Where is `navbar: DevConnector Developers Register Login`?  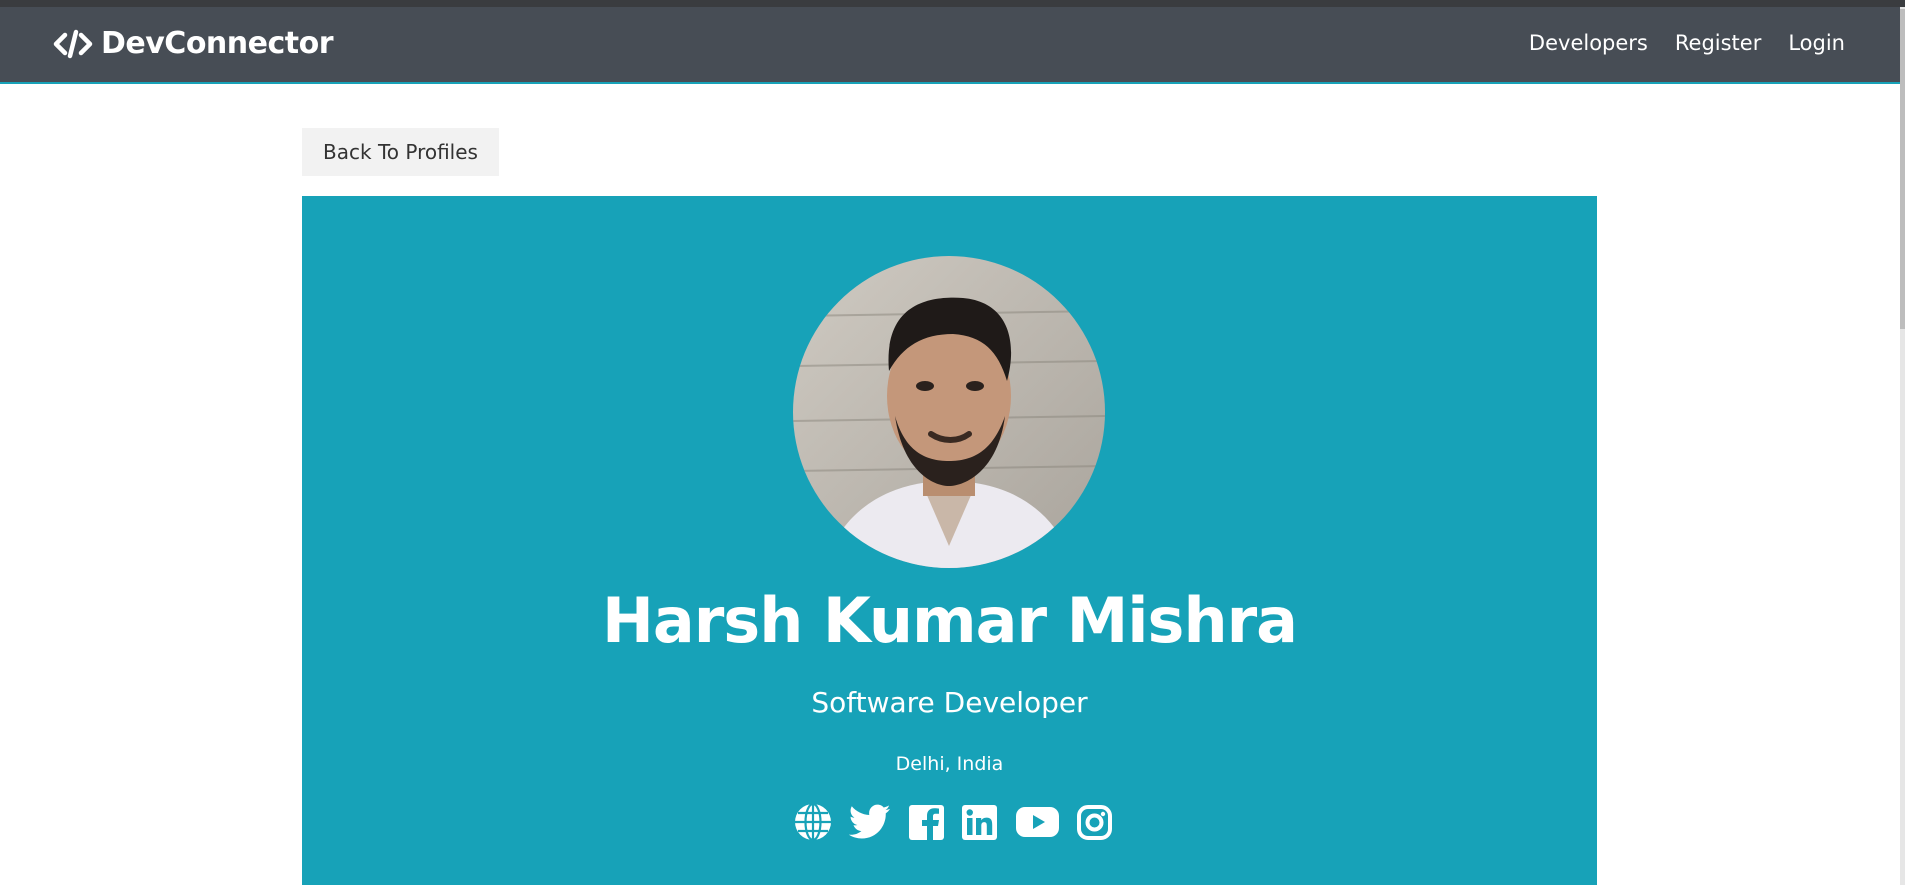 navbar: DevConnector Developers Register Login is located at coordinates (950, 45).